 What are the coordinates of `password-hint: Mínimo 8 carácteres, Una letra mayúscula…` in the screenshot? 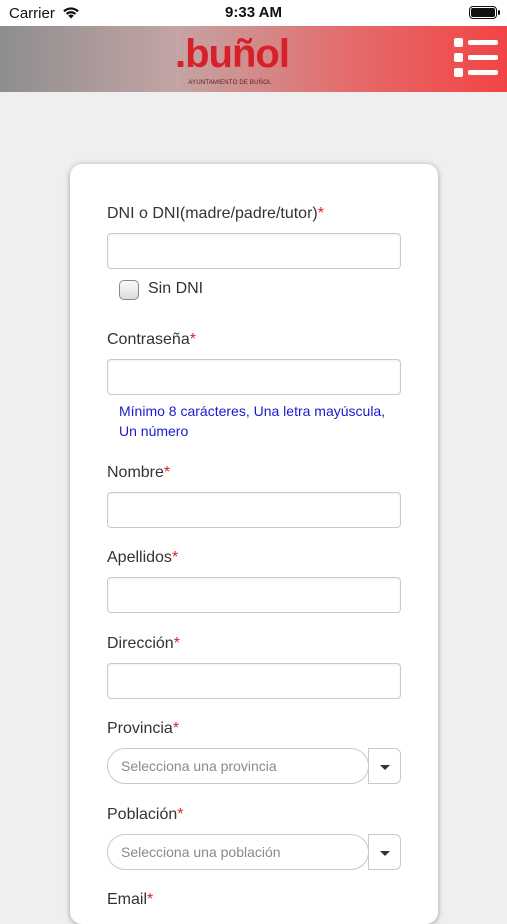 It's located at (252, 421).